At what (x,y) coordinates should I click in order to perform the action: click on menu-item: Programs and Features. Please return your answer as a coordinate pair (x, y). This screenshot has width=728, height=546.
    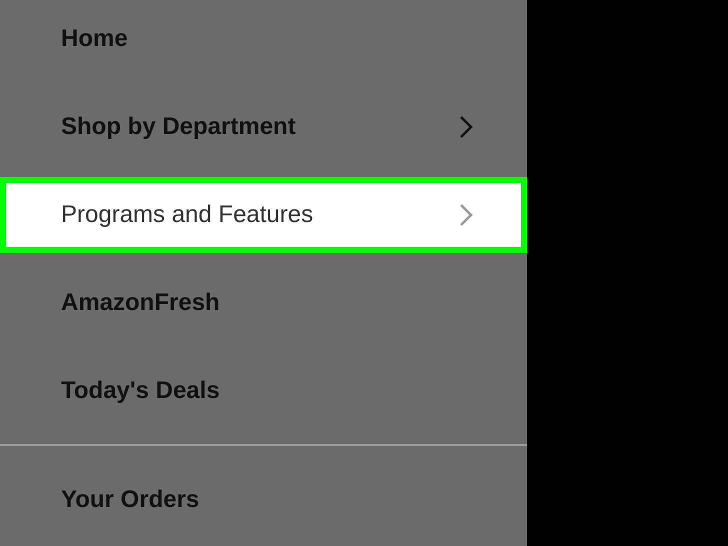
    Looking at the image, I should click on (263, 215).